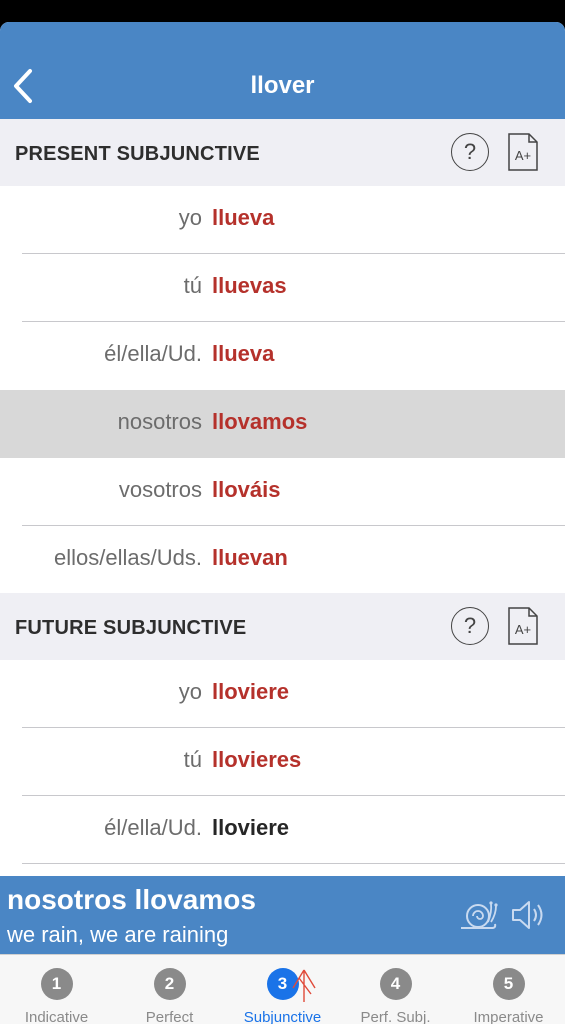 This screenshot has width=565, height=1024. I want to click on tab-imperative: 5 Imperative, so click(508, 989).